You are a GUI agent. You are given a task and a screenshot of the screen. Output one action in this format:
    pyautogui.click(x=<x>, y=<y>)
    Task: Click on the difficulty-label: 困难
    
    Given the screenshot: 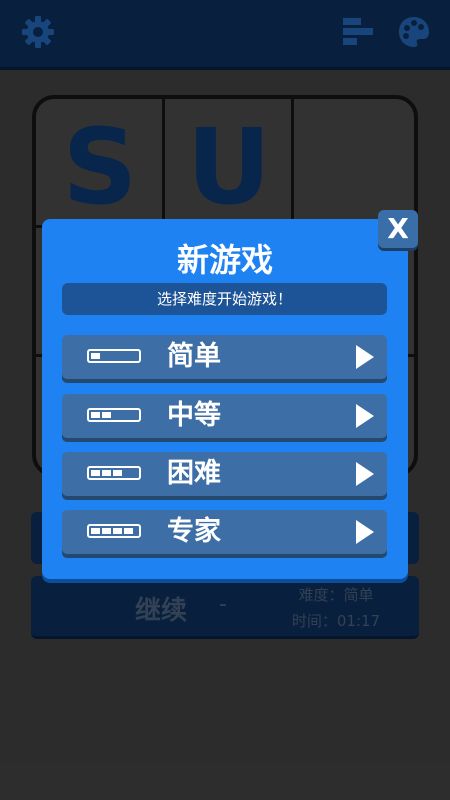 What is the action you would take?
    pyautogui.click(x=194, y=473)
    